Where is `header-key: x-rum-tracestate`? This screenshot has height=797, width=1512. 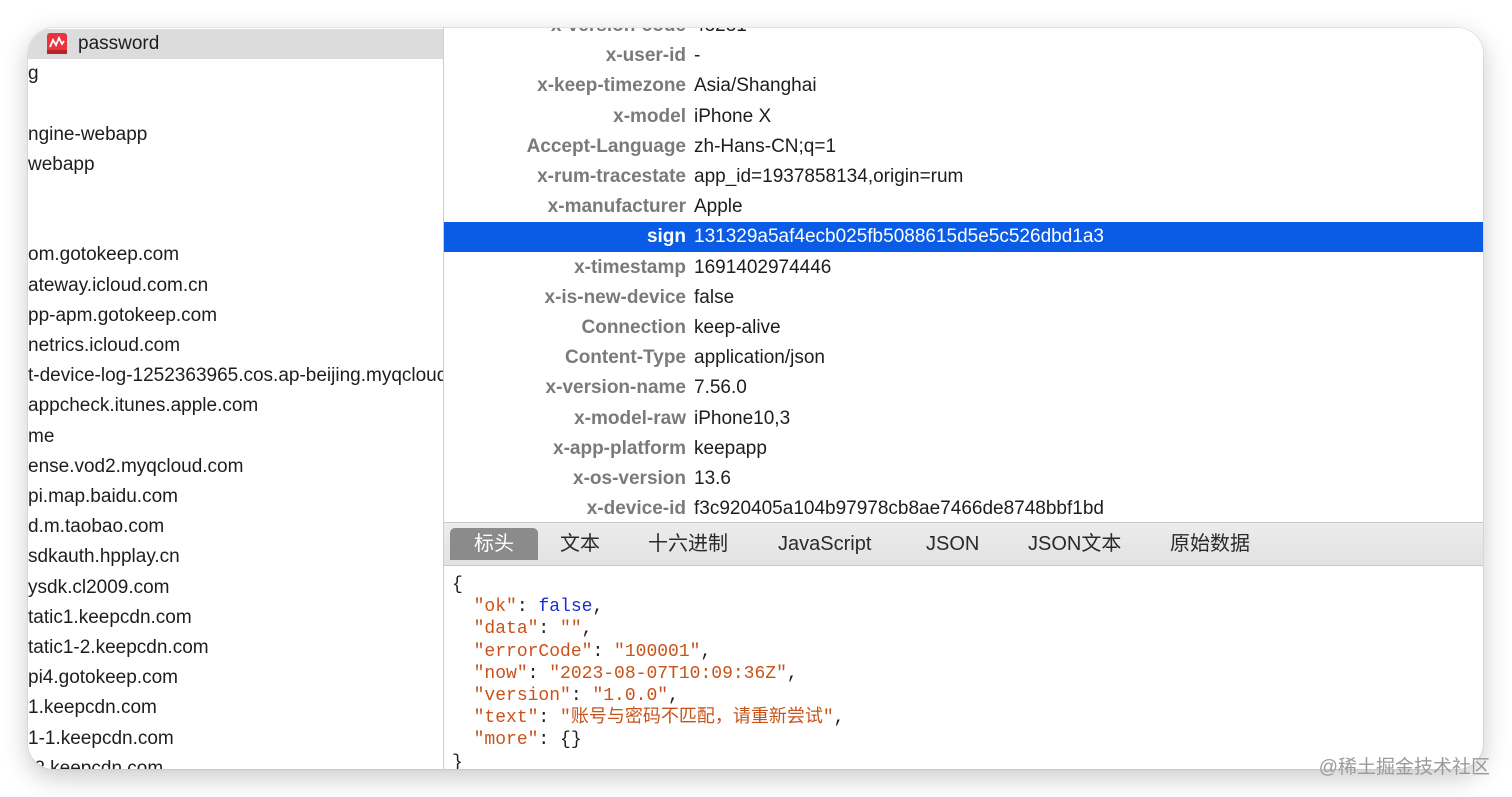 header-key: x-rum-tracestate is located at coordinates (611, 176).